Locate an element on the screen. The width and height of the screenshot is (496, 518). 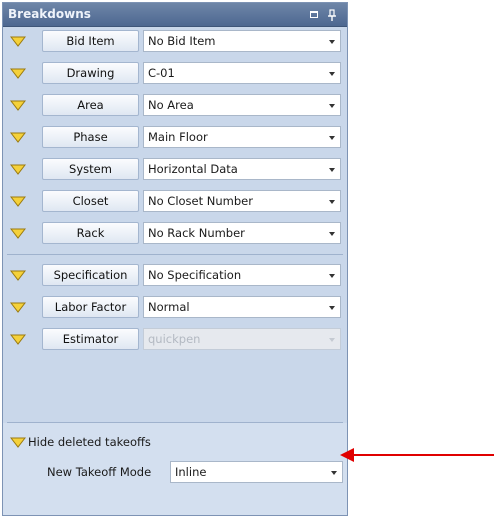
system-button: System is located at coordinates (90, 169).